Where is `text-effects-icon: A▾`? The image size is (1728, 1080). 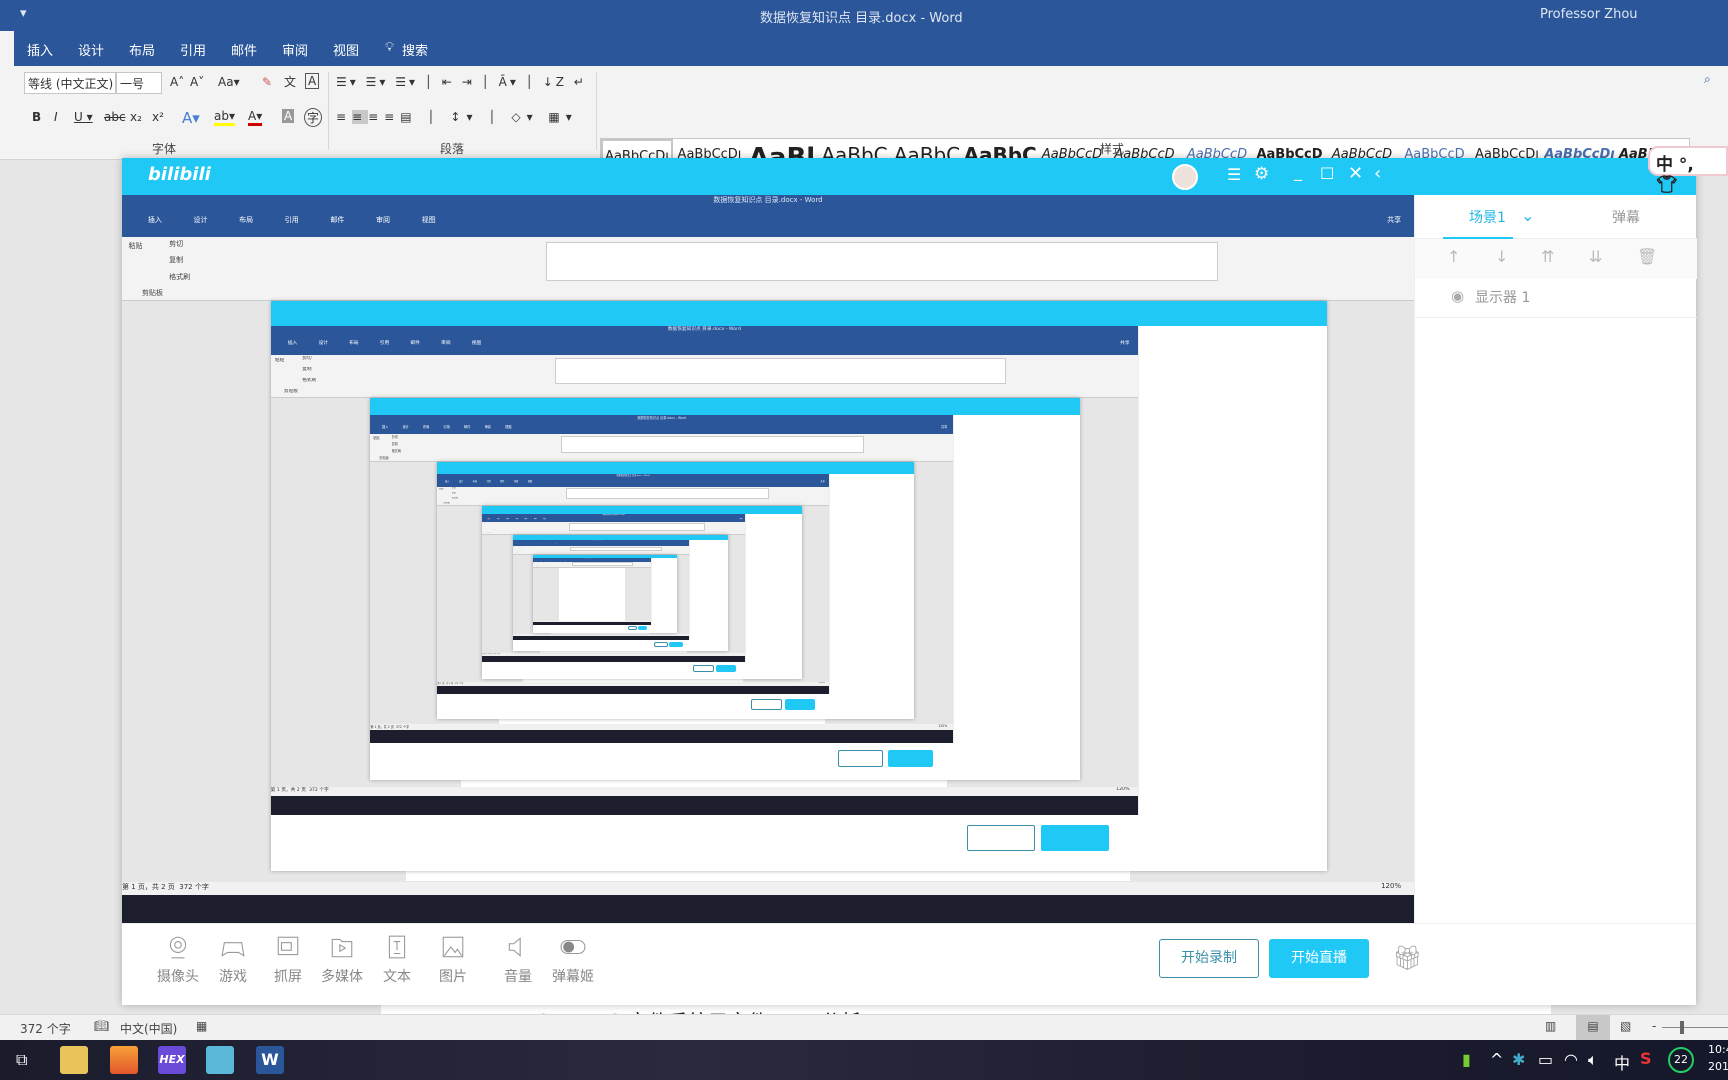
text-effects-icon: A▾ is located at coordinates (191, 118).